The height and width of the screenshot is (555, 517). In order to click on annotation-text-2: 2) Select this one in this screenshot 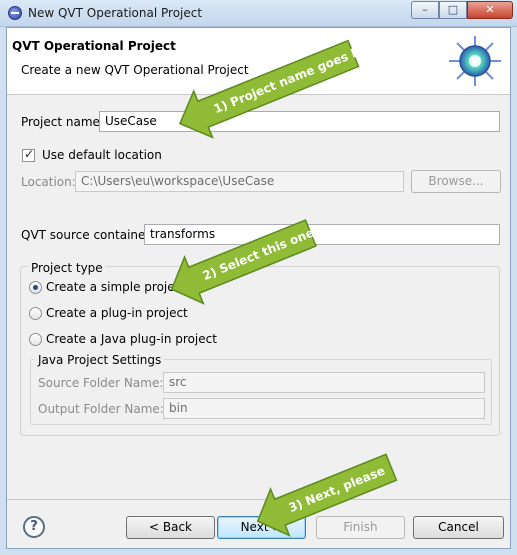, I will do `click(258, 254)`.